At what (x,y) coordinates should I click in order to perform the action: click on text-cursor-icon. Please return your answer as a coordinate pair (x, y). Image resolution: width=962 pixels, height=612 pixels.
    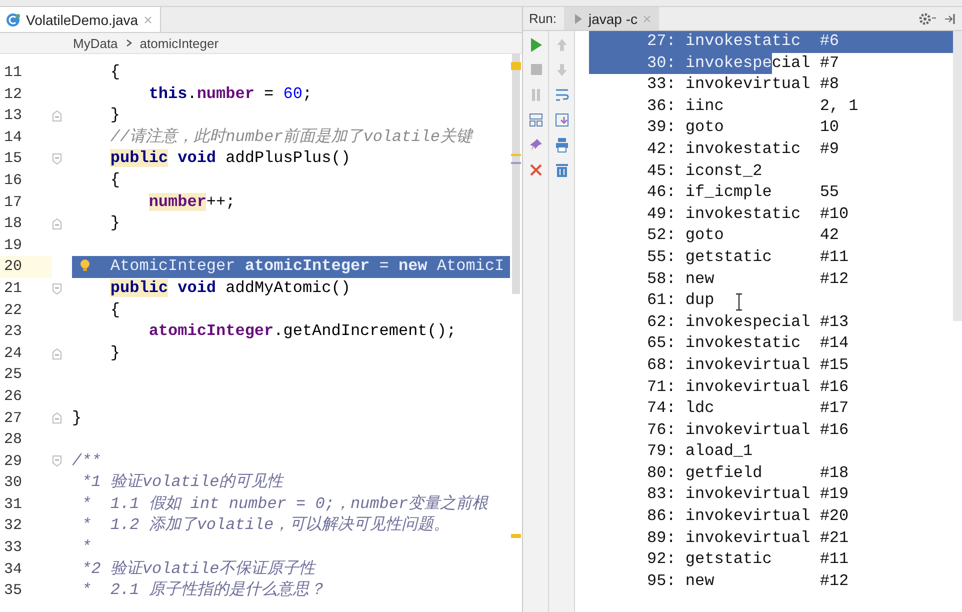
    Looking at the image, I should click on (739, 302).